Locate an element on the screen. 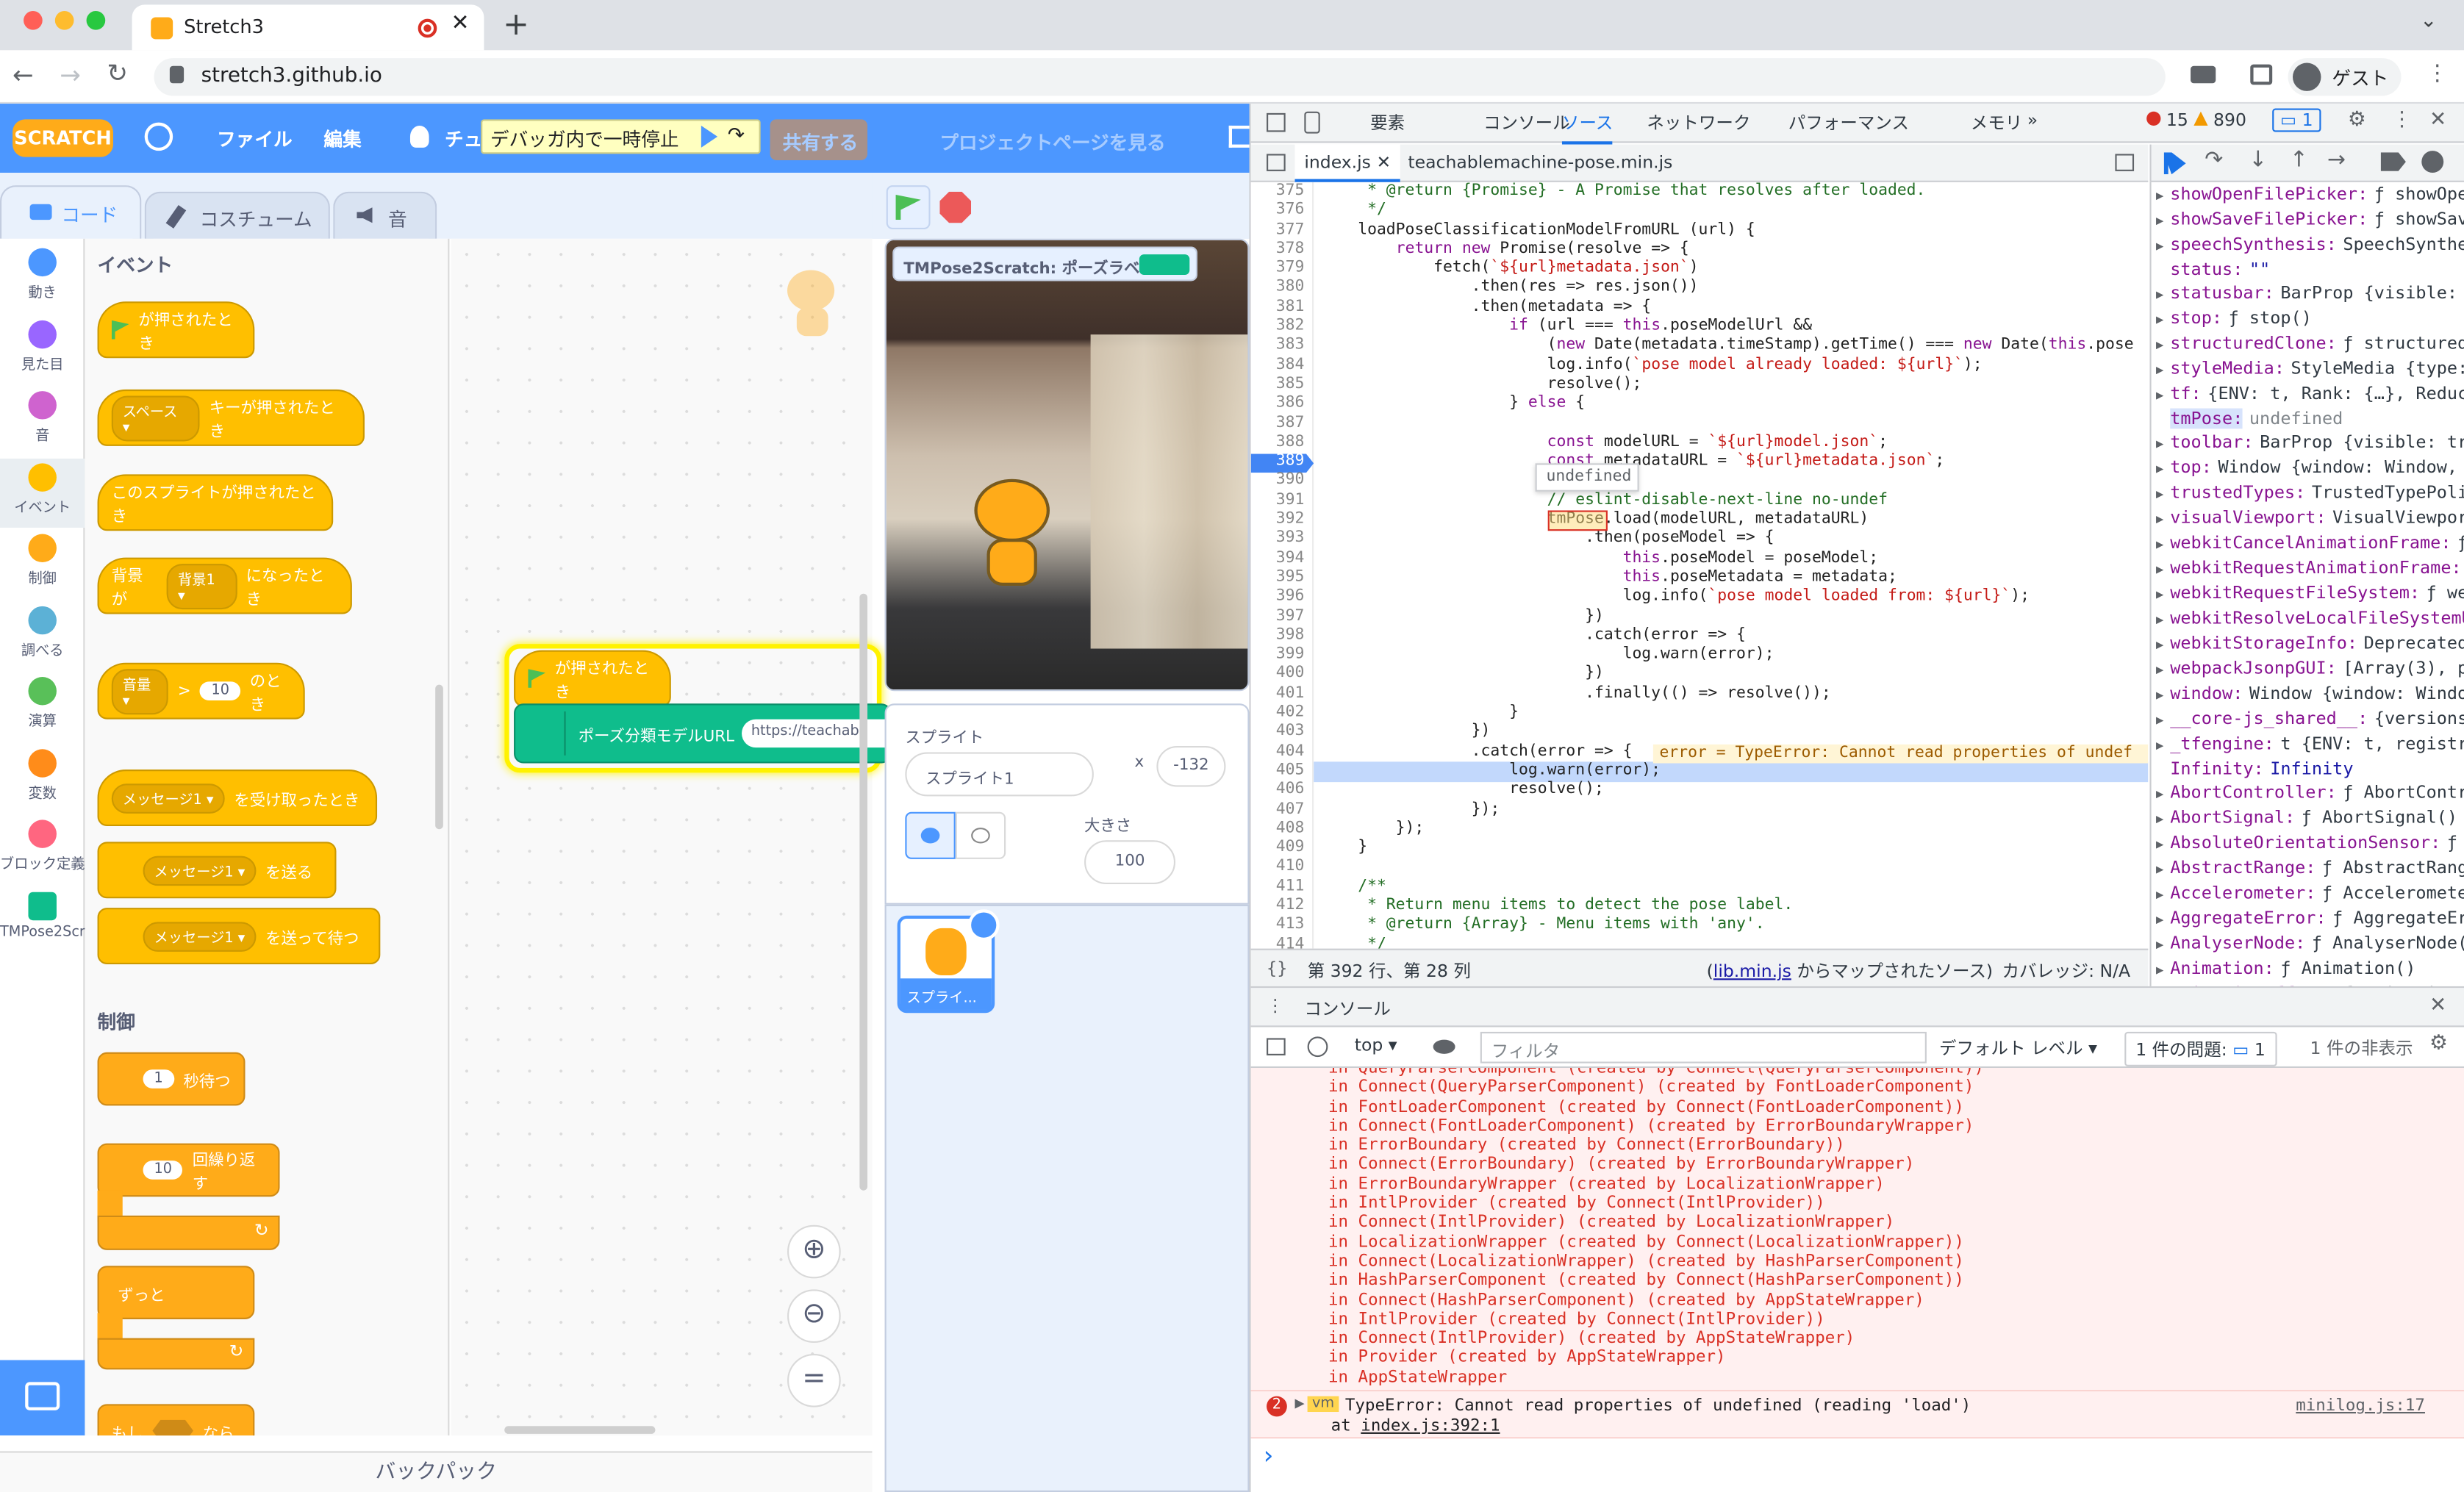 The image size is (2464, 1492). line-number: 403 is located at coordinates (1280, 732).